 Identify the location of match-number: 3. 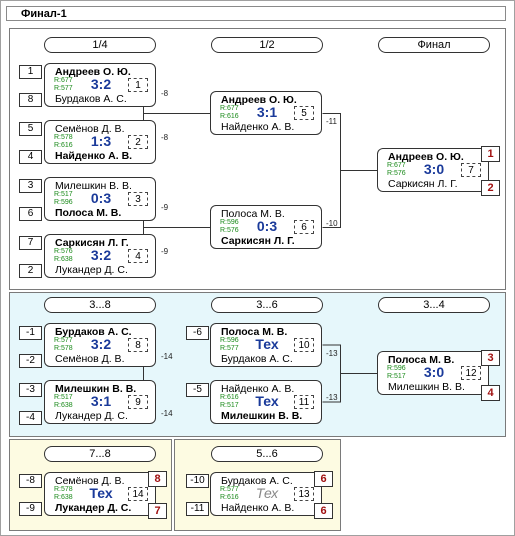
(138, 199).